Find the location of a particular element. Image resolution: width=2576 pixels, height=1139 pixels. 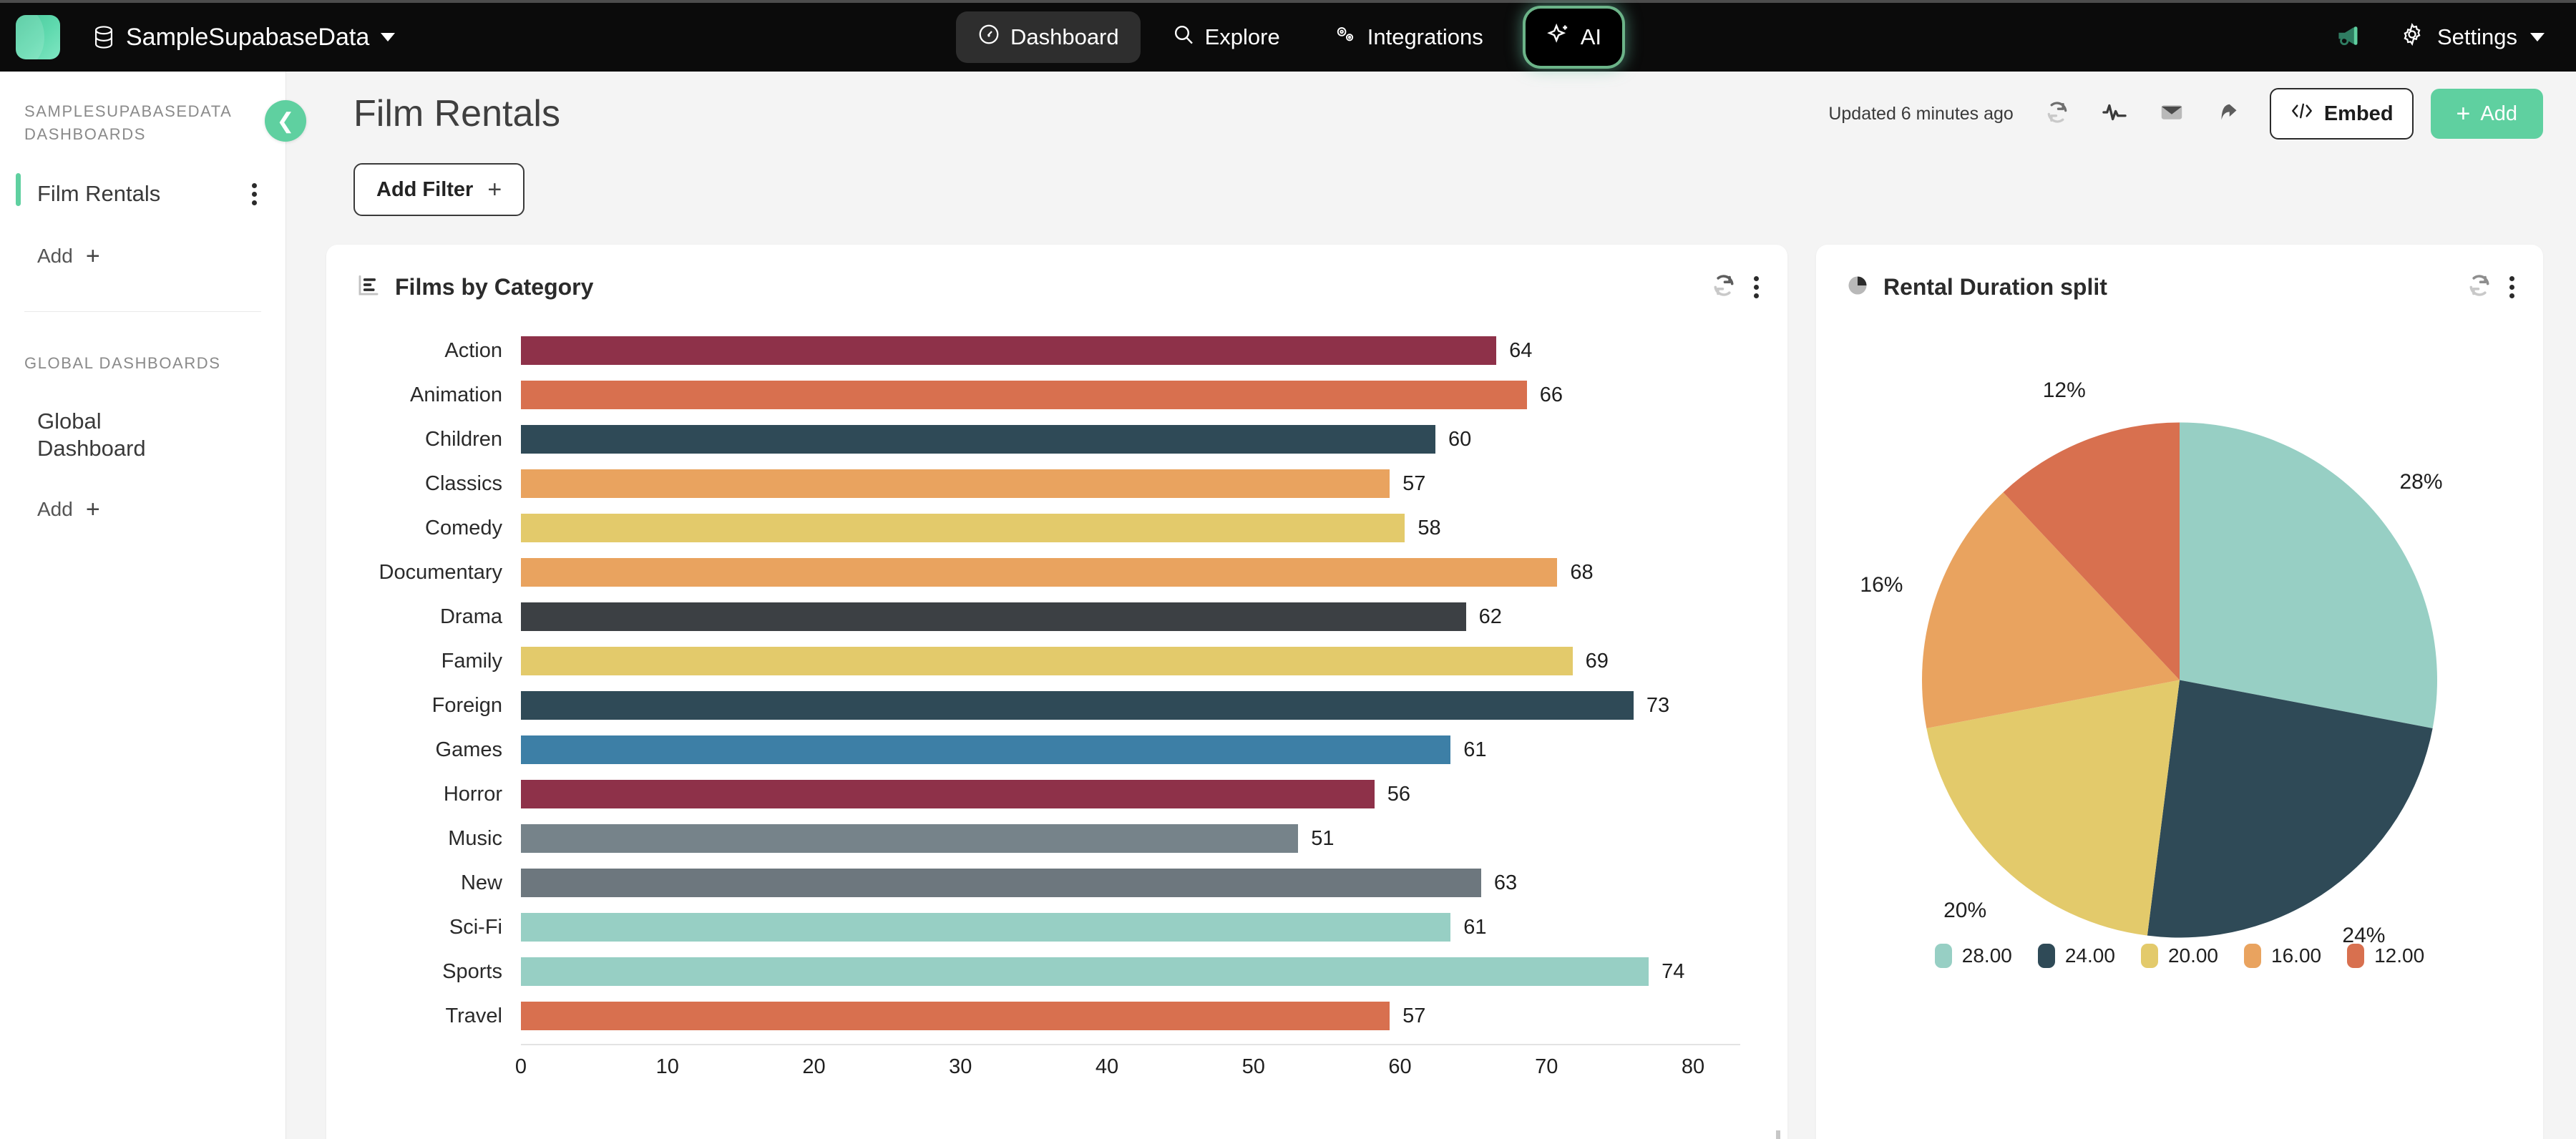

bar-track: 64 is located at coordinates (1130, 350).